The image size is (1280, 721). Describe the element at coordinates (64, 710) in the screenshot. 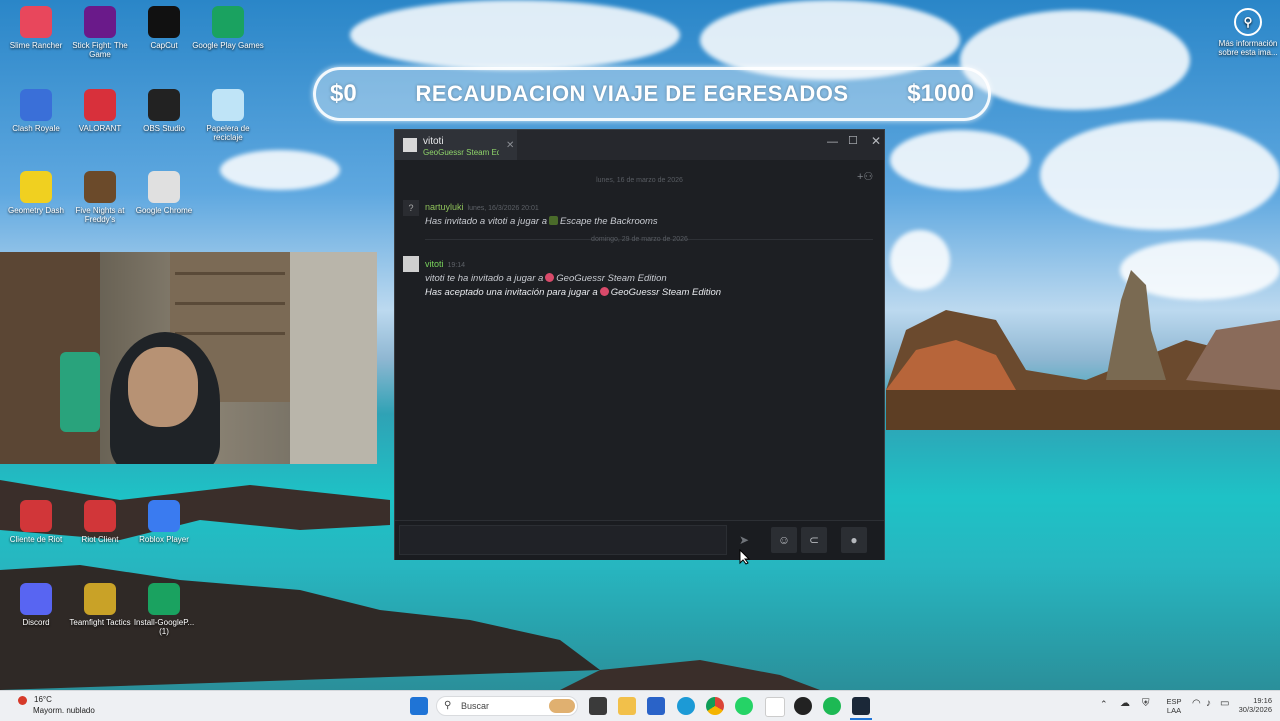

I see `weather-desc: Mayorm. nublado` at that location.